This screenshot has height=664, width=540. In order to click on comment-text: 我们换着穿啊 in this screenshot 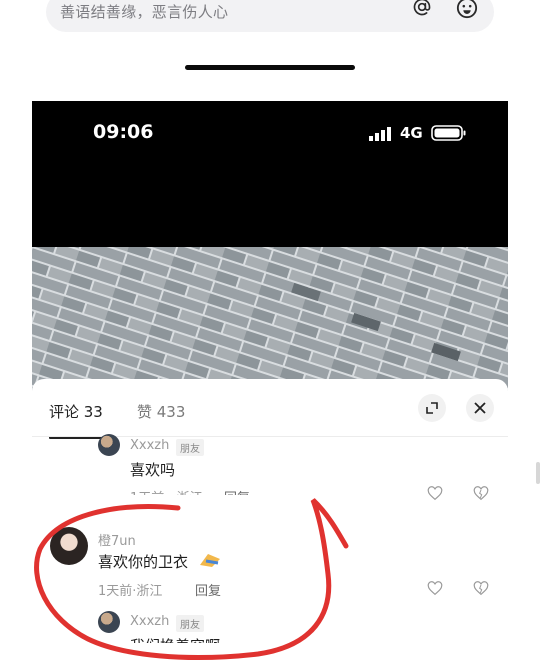, I will do `click(175, 639)`.